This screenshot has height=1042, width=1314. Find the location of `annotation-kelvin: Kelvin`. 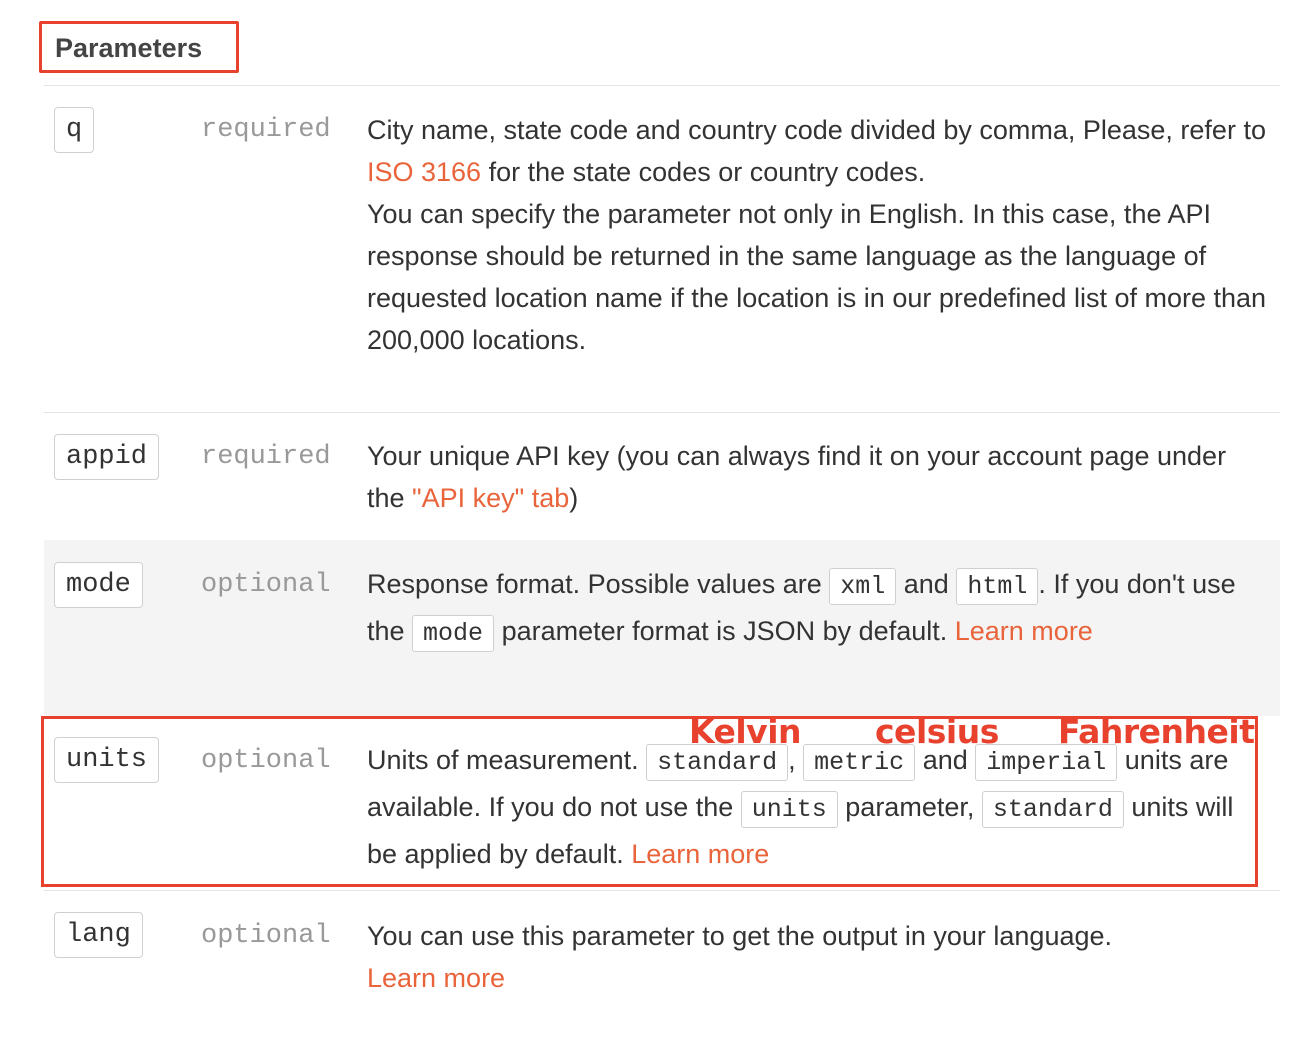

annotation-kelvin: Kelvin is located at coordinates (745, 731).